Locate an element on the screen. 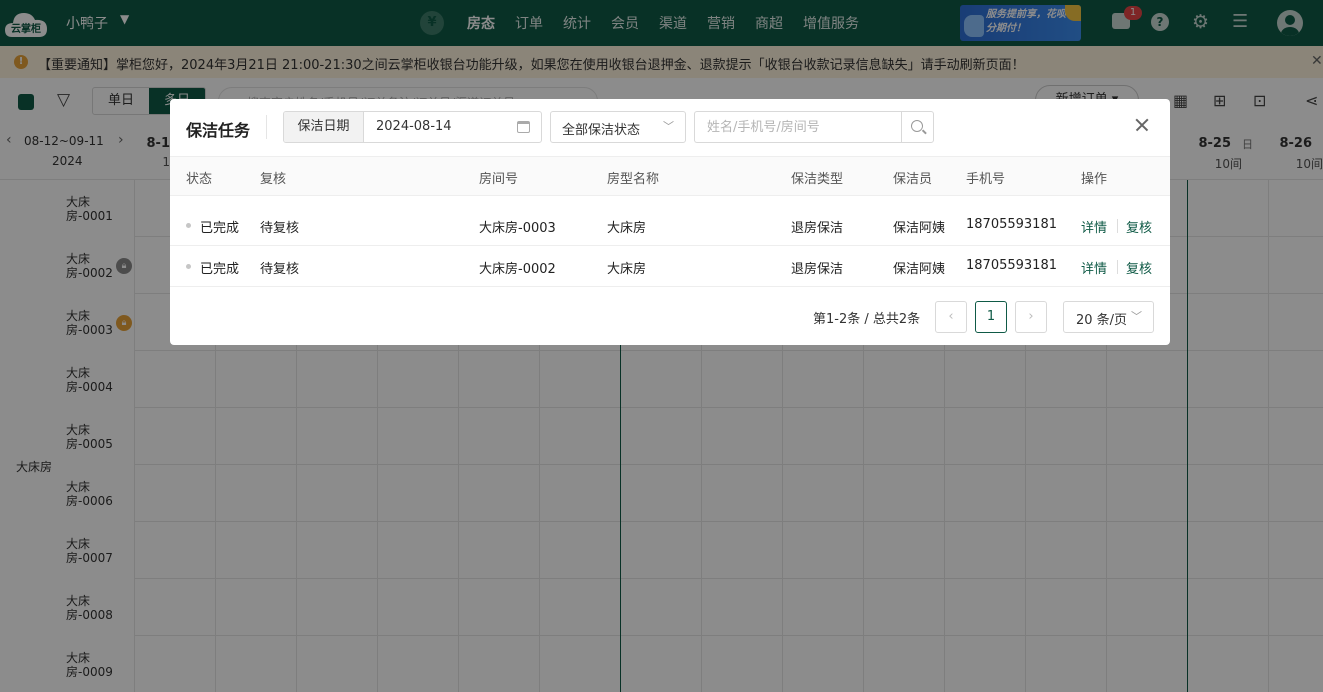 Image resolution: width=1323 pixels, height=692 pixels. title-divider is located at coordinates (266, 127).